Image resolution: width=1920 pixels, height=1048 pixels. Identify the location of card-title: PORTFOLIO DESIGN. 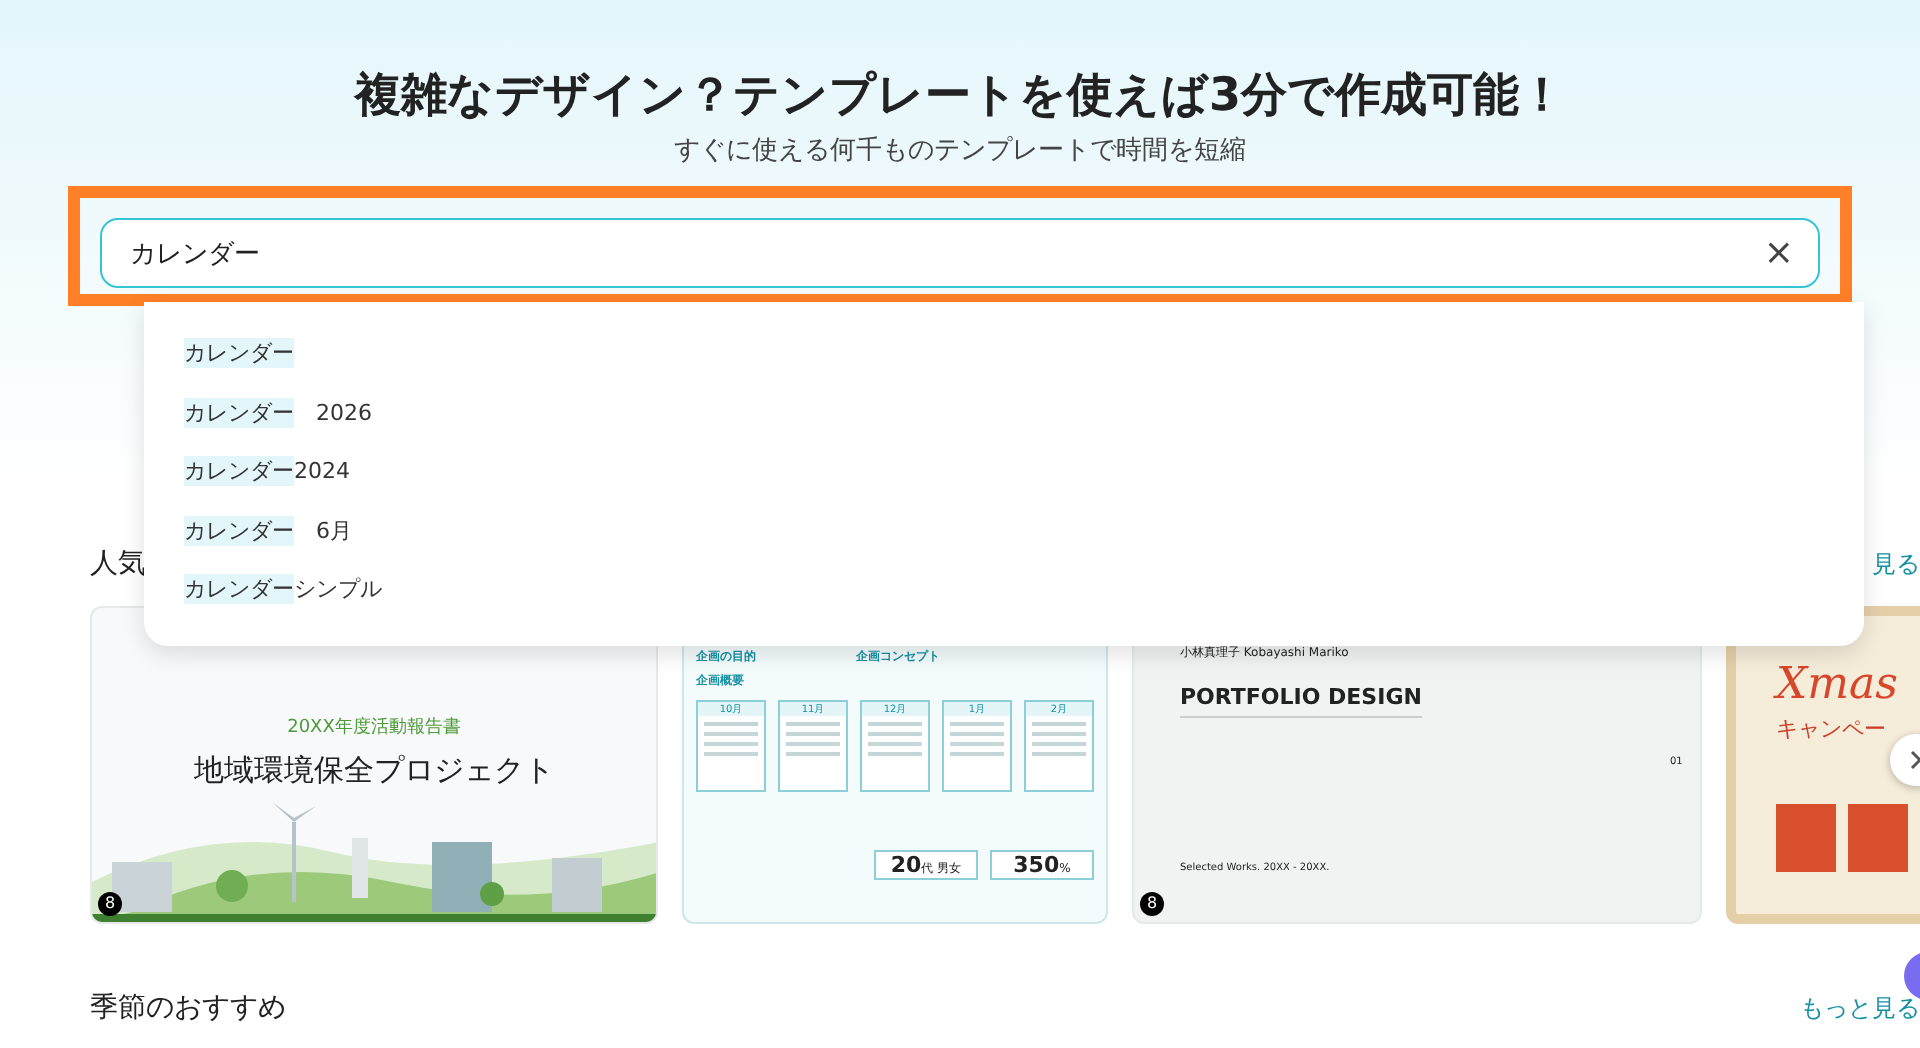
(1301, 701).